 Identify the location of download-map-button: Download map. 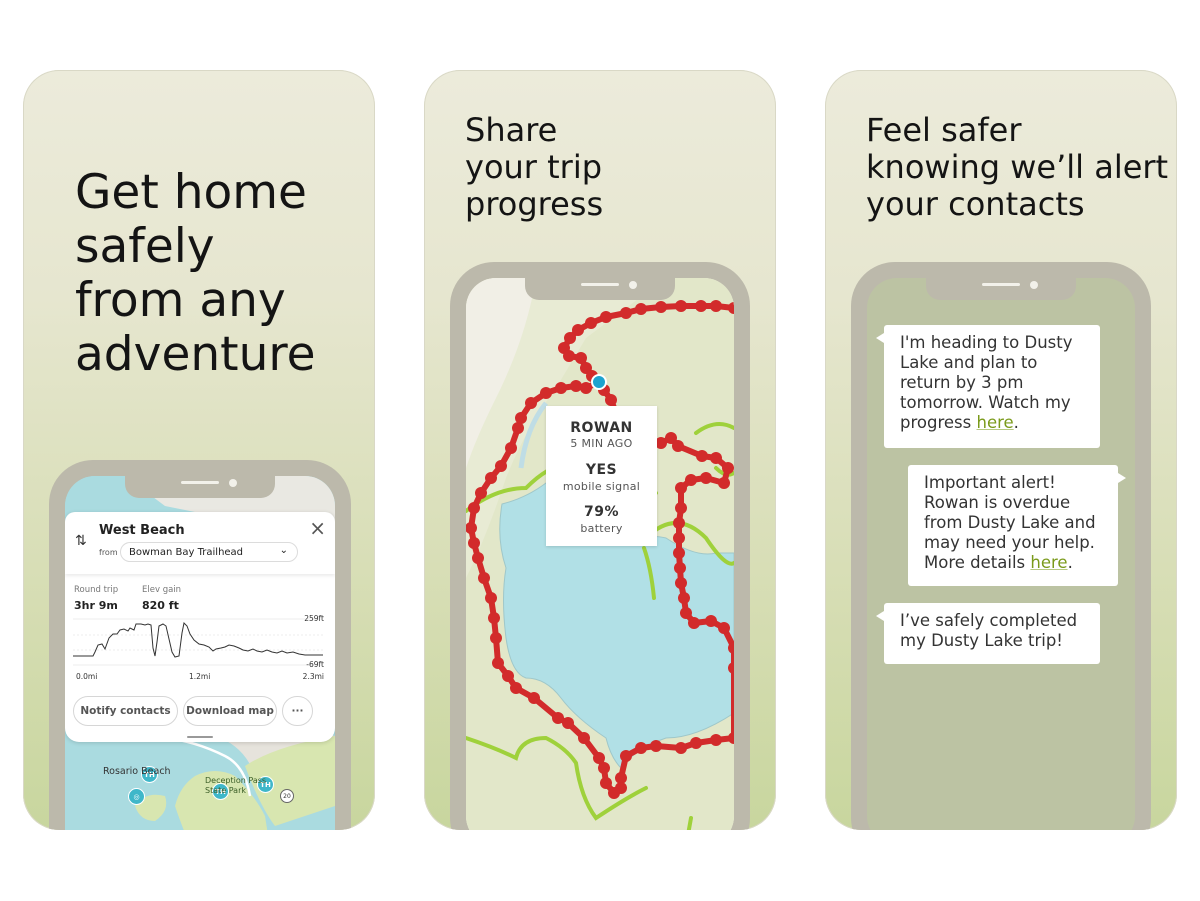
(230, 711).